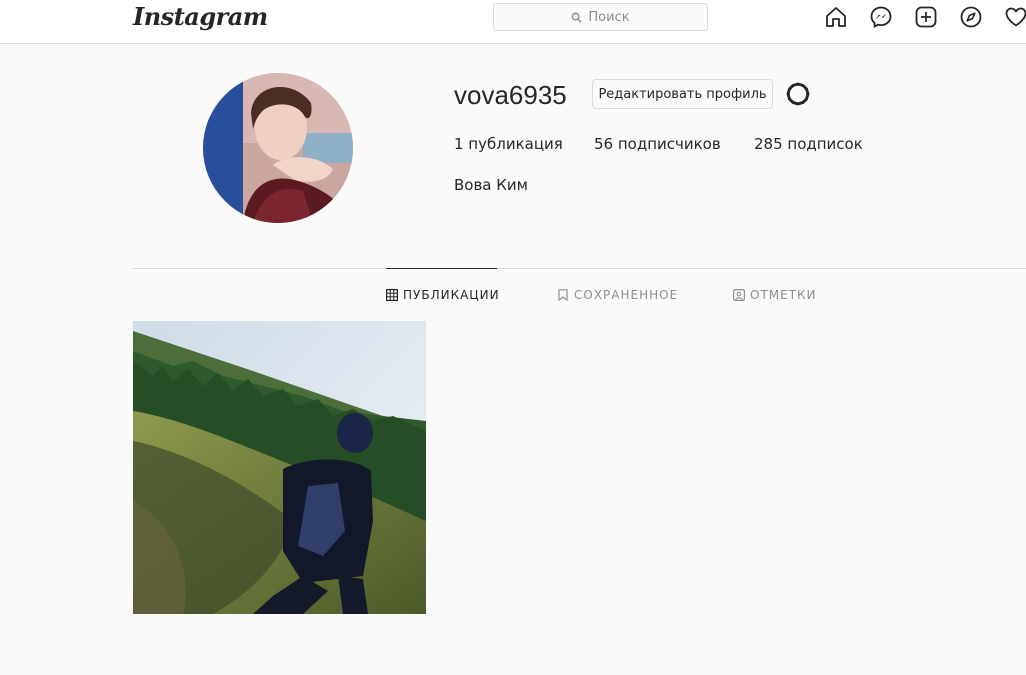  I want to click on settings-gear-icon, so click(798, 94).